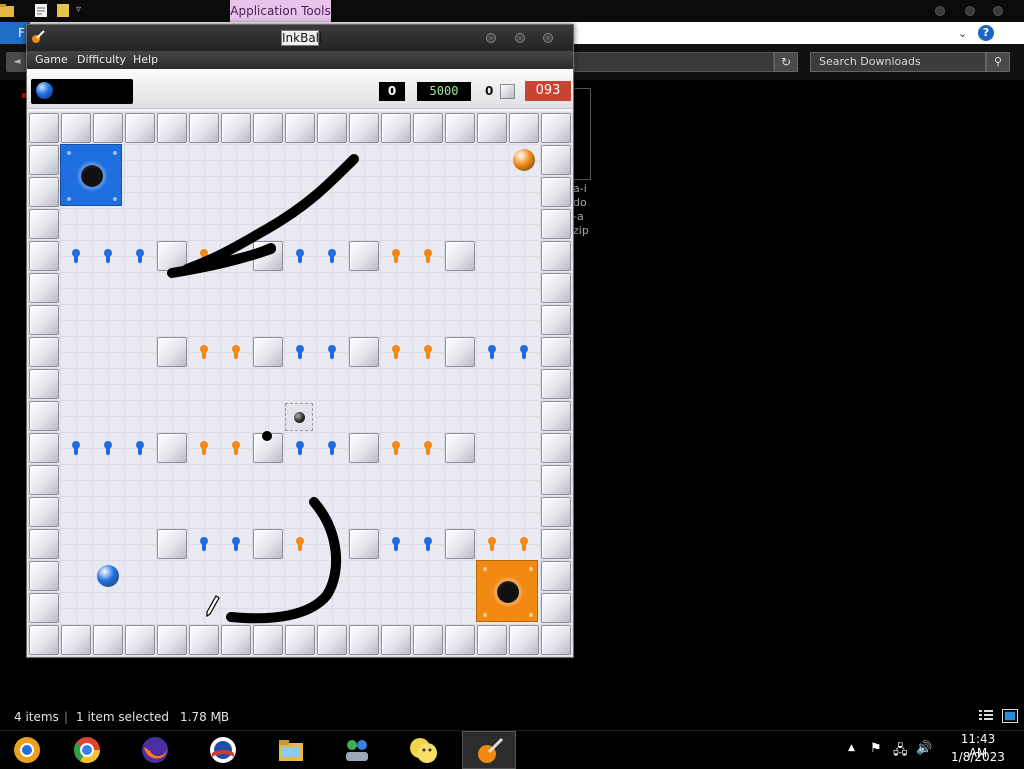 This screenshot has height=769, width=1024. Describe the element at coordinates (17, 62) in the screenshot. I see `back-button: ◄` at that location.